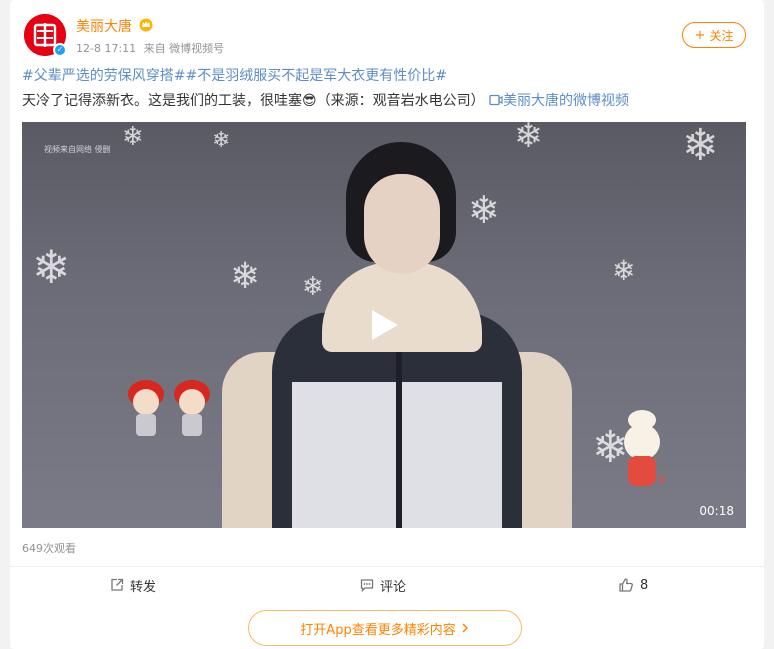  I want to click on mascot-left-icon, so click(169, 408).